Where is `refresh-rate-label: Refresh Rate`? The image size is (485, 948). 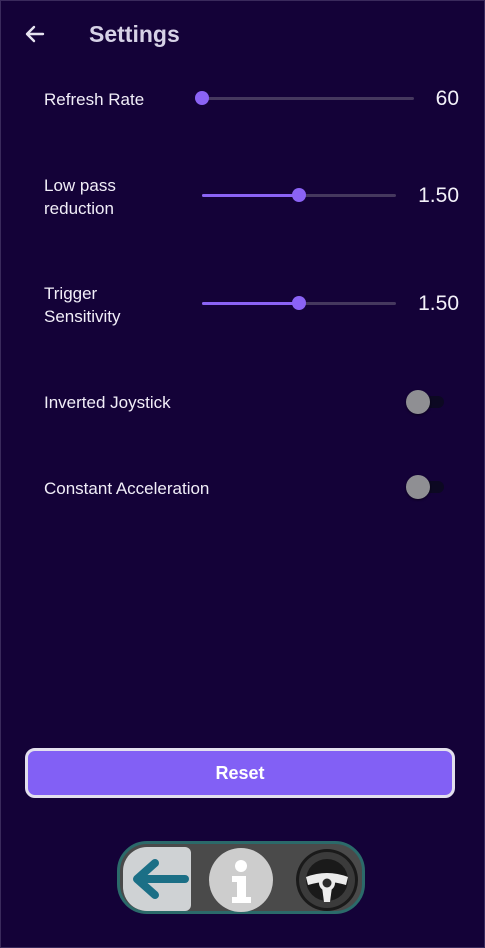
refresh-rate-label: Refresh Rate is located at coordinates (94, 99).